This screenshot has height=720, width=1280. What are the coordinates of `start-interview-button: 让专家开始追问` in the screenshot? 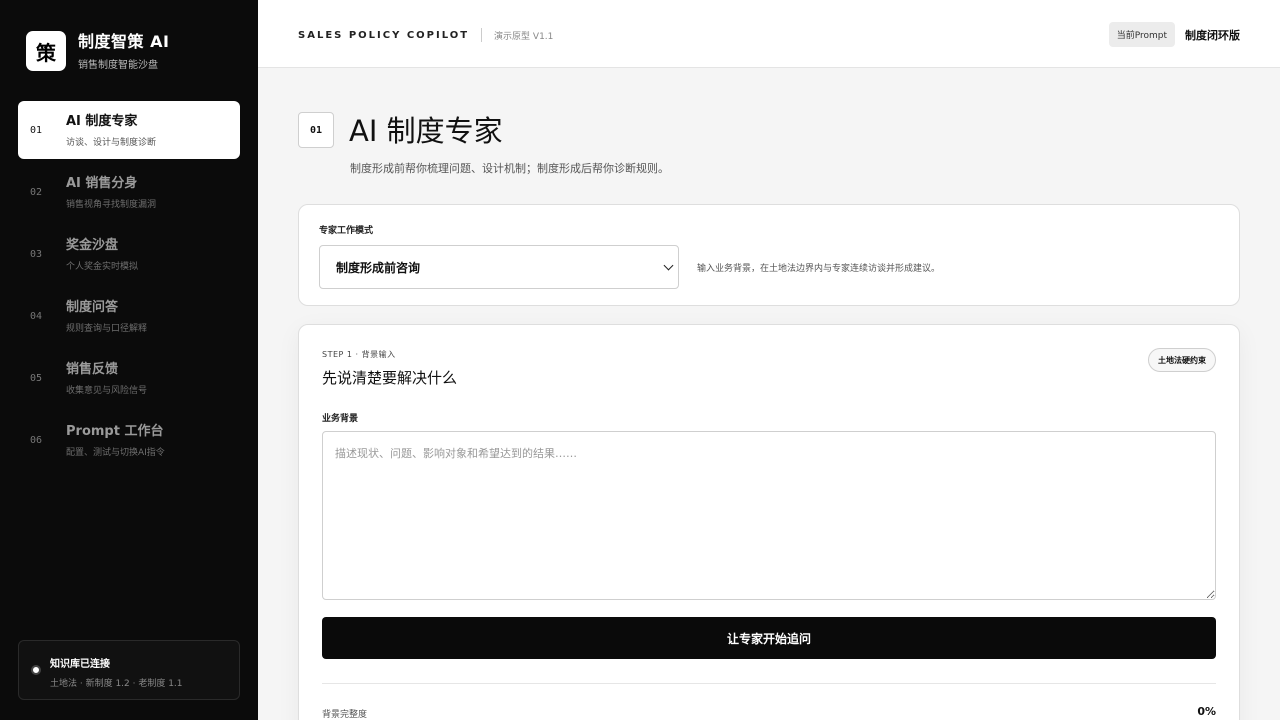 It's located at (769, 638).